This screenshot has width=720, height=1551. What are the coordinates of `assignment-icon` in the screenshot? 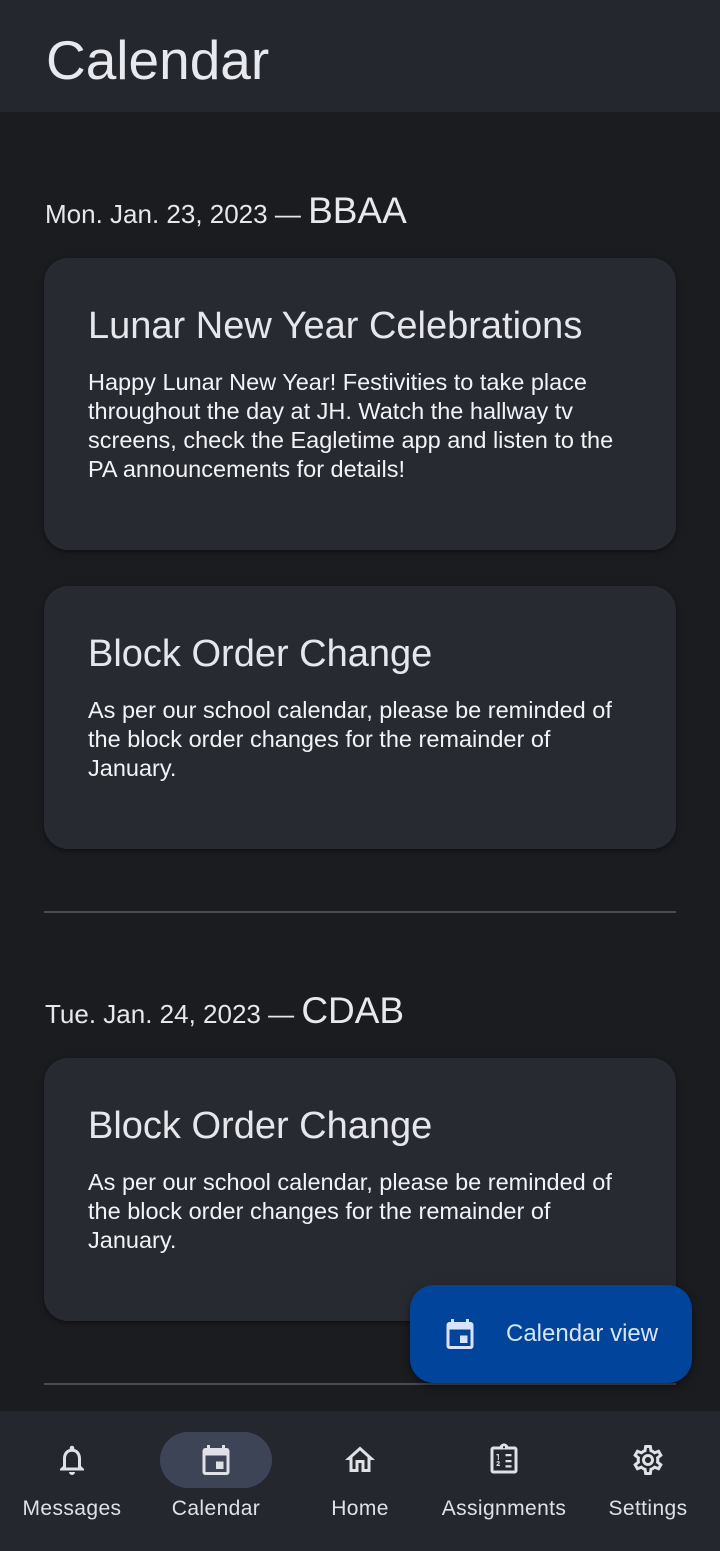 It's located at (504, 1458).